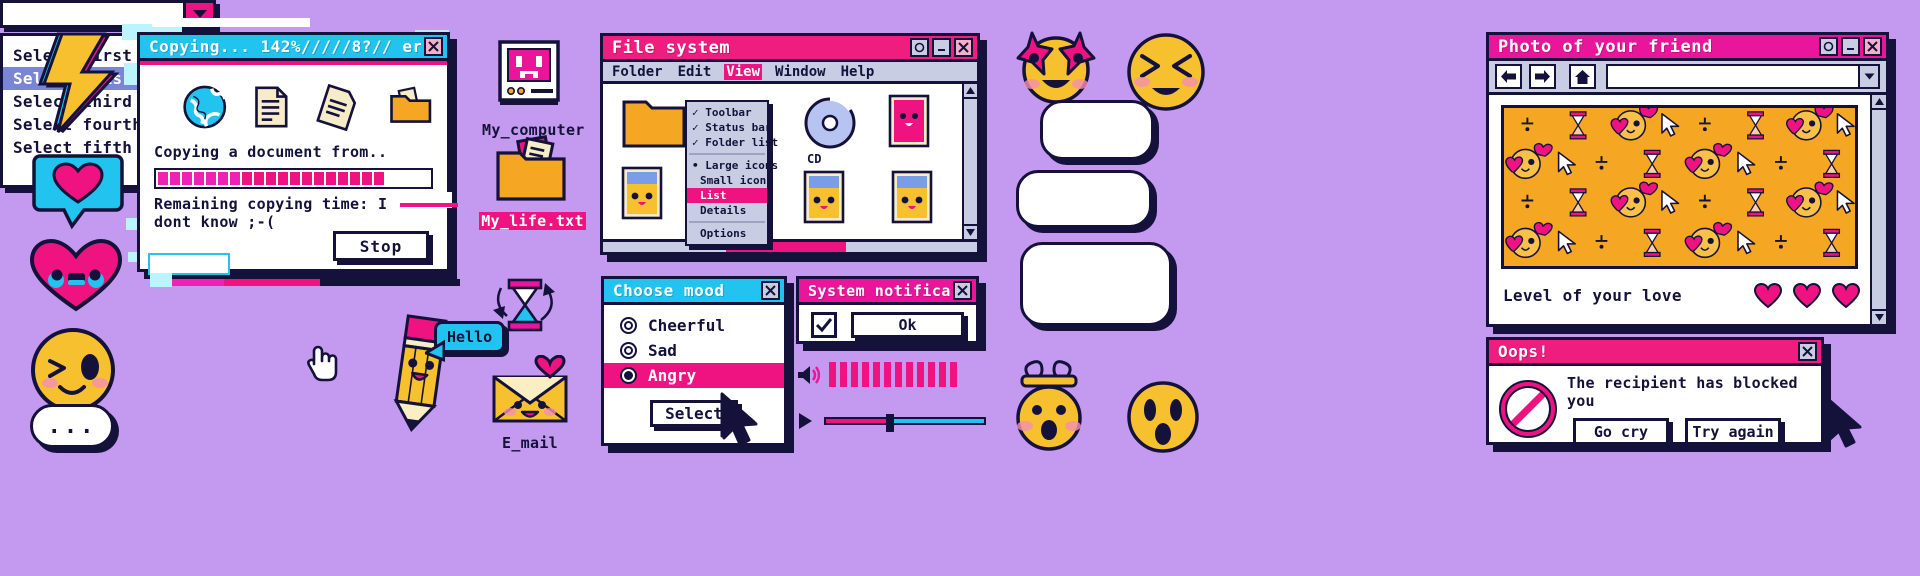 This screenshot has height=576, width=1920. What do you see at coordinates (410, 104) in the screenshot?
I see `folder-documents-icon` at bounding box center [410, 104].